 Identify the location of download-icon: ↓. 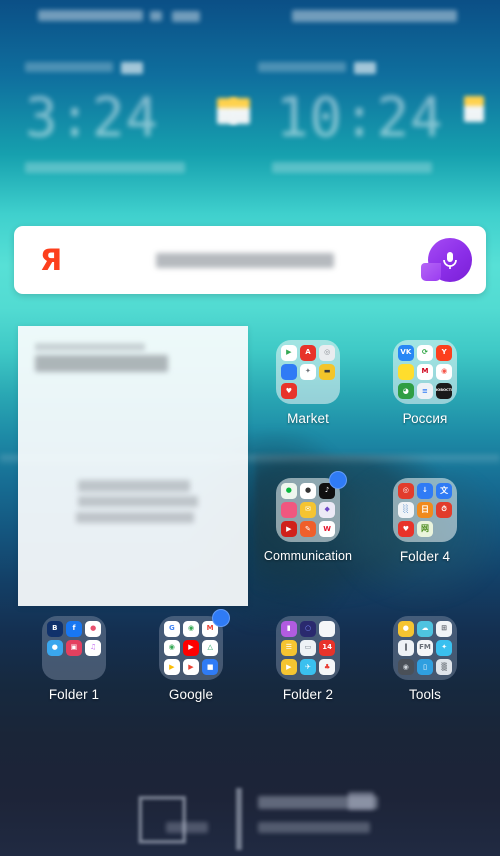
(425, 491).